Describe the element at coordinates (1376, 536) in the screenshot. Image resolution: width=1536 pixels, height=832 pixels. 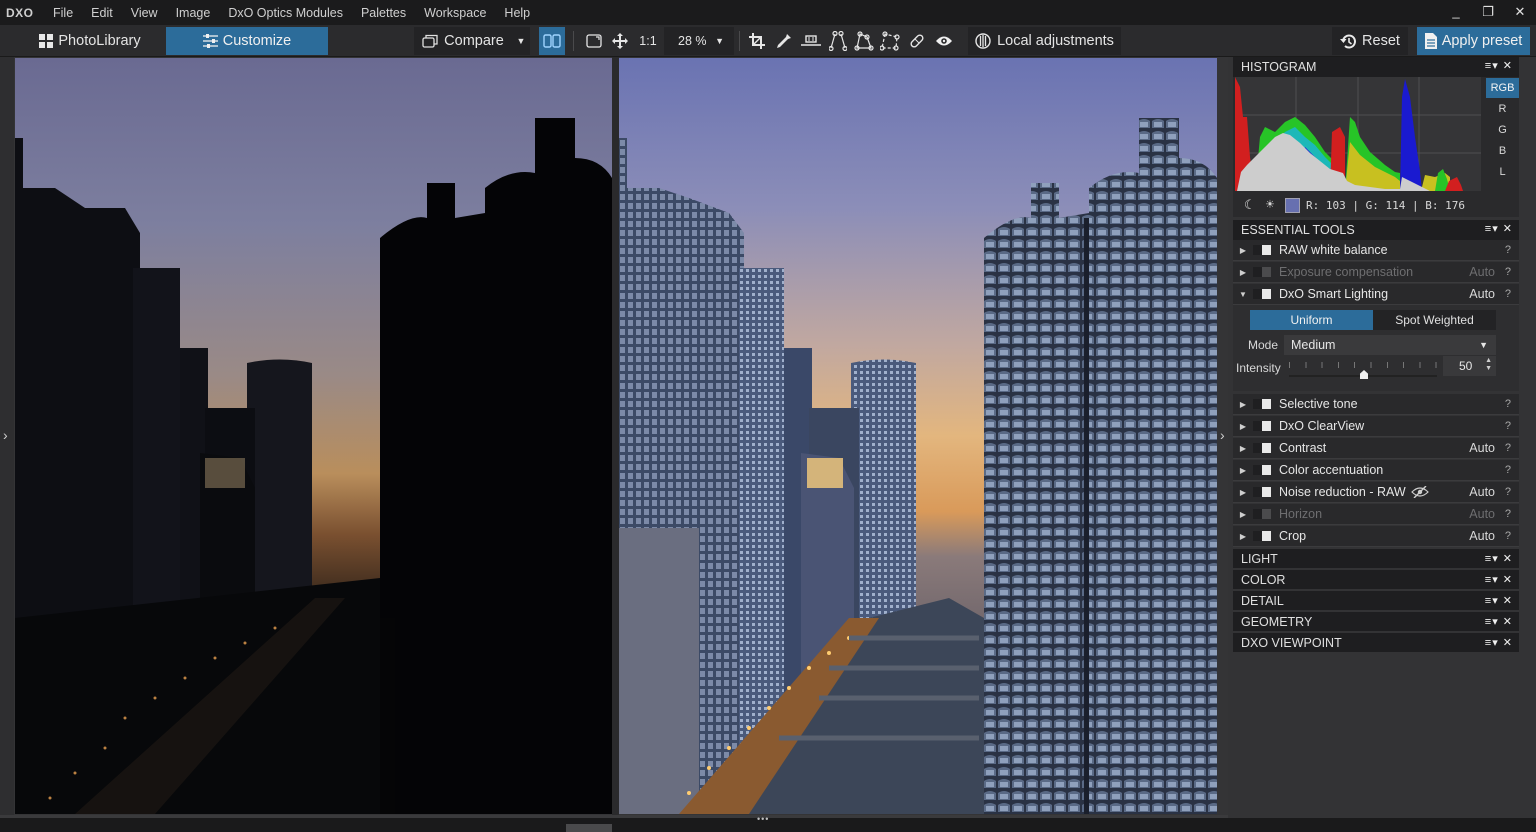
I see `tool-crop: ▶ Crop Auto ?` at that location.